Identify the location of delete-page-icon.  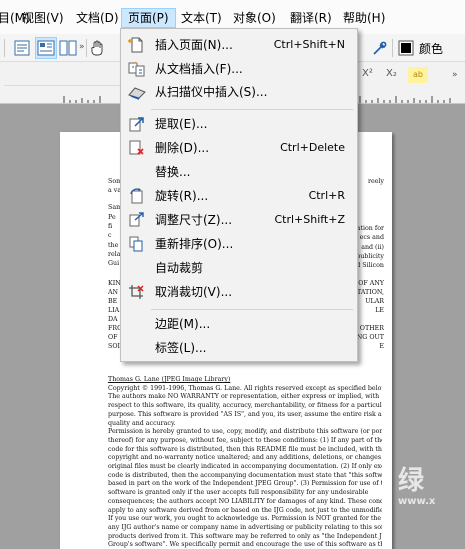
(136, 147).